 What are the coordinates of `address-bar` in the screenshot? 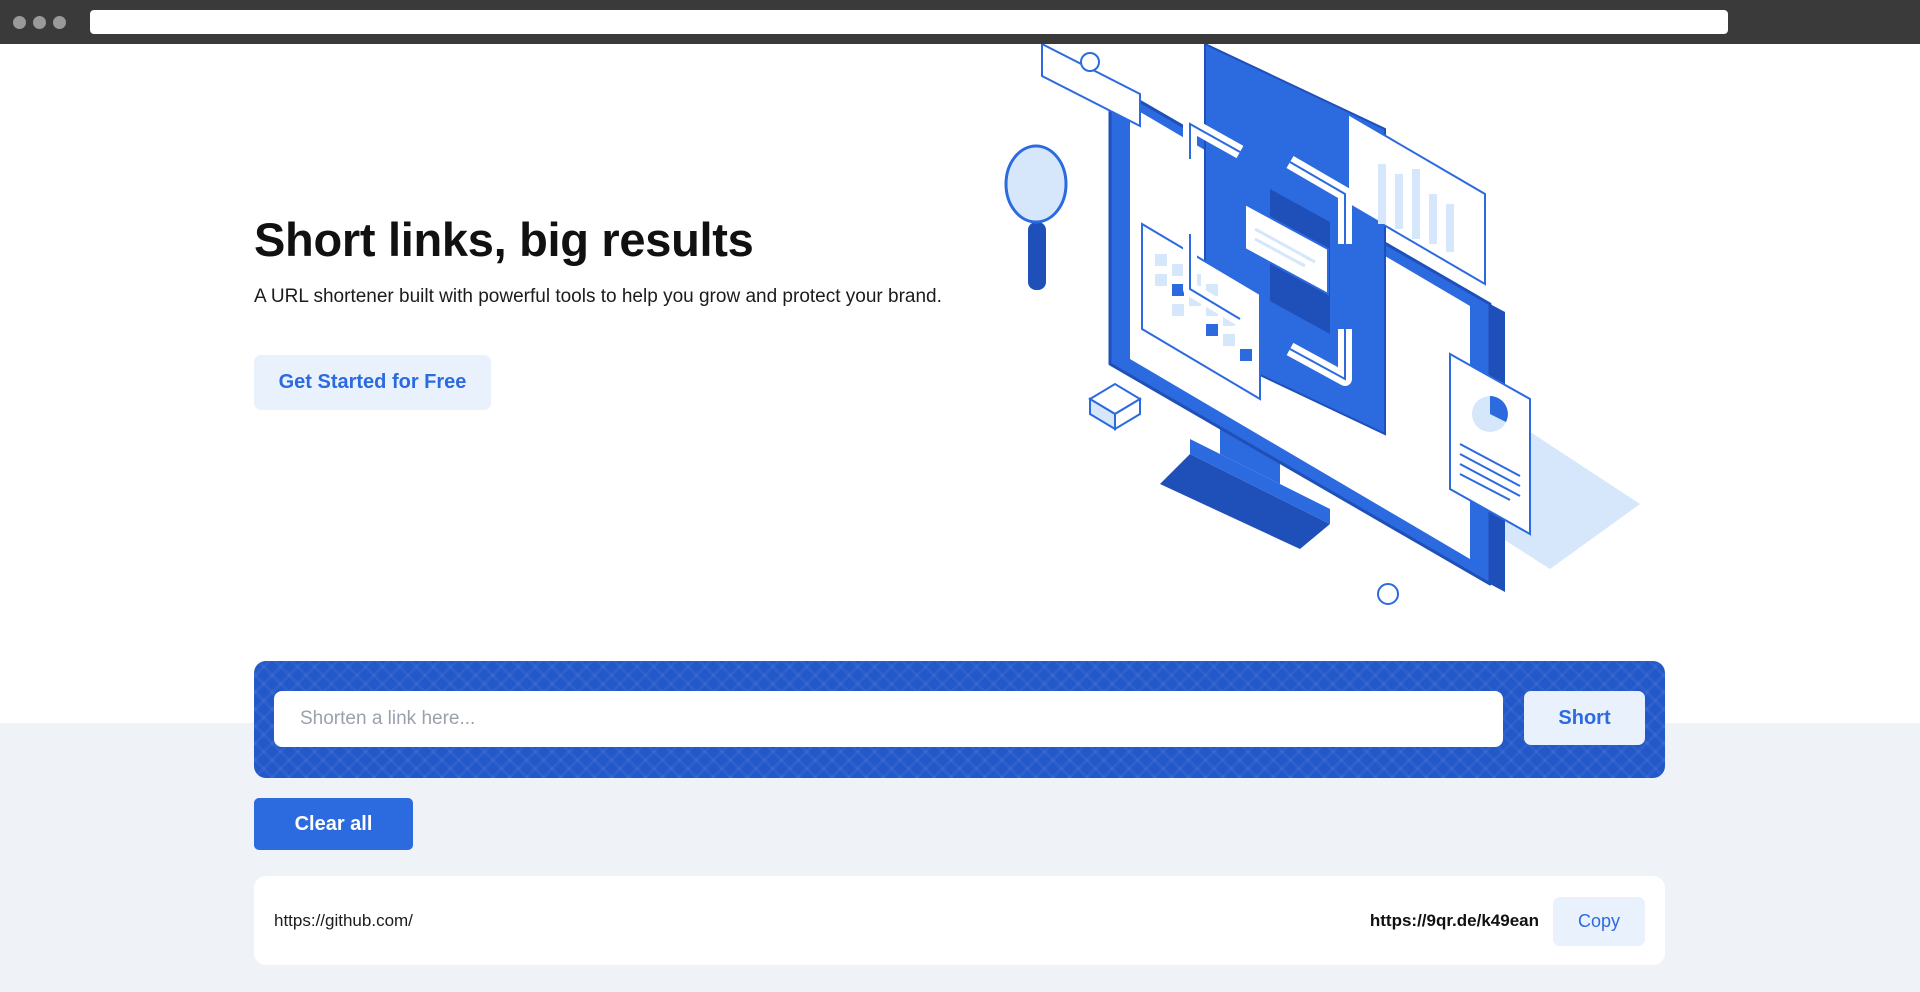 It's located at (909, 22).